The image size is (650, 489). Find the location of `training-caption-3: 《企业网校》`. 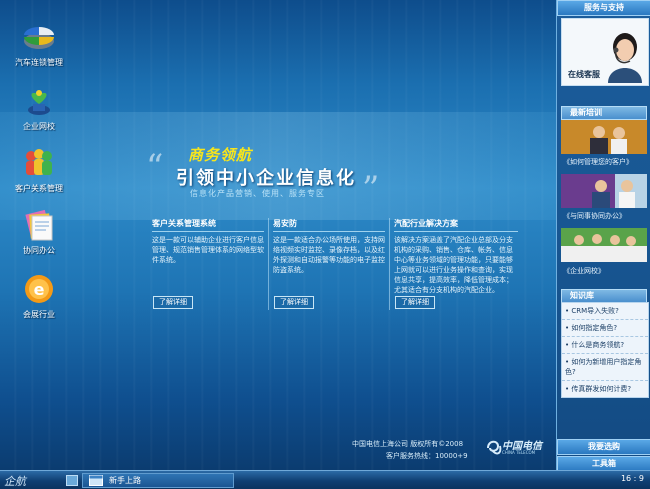

training-caption-3: 《企业网校》 is located at coordinates (584, 271).